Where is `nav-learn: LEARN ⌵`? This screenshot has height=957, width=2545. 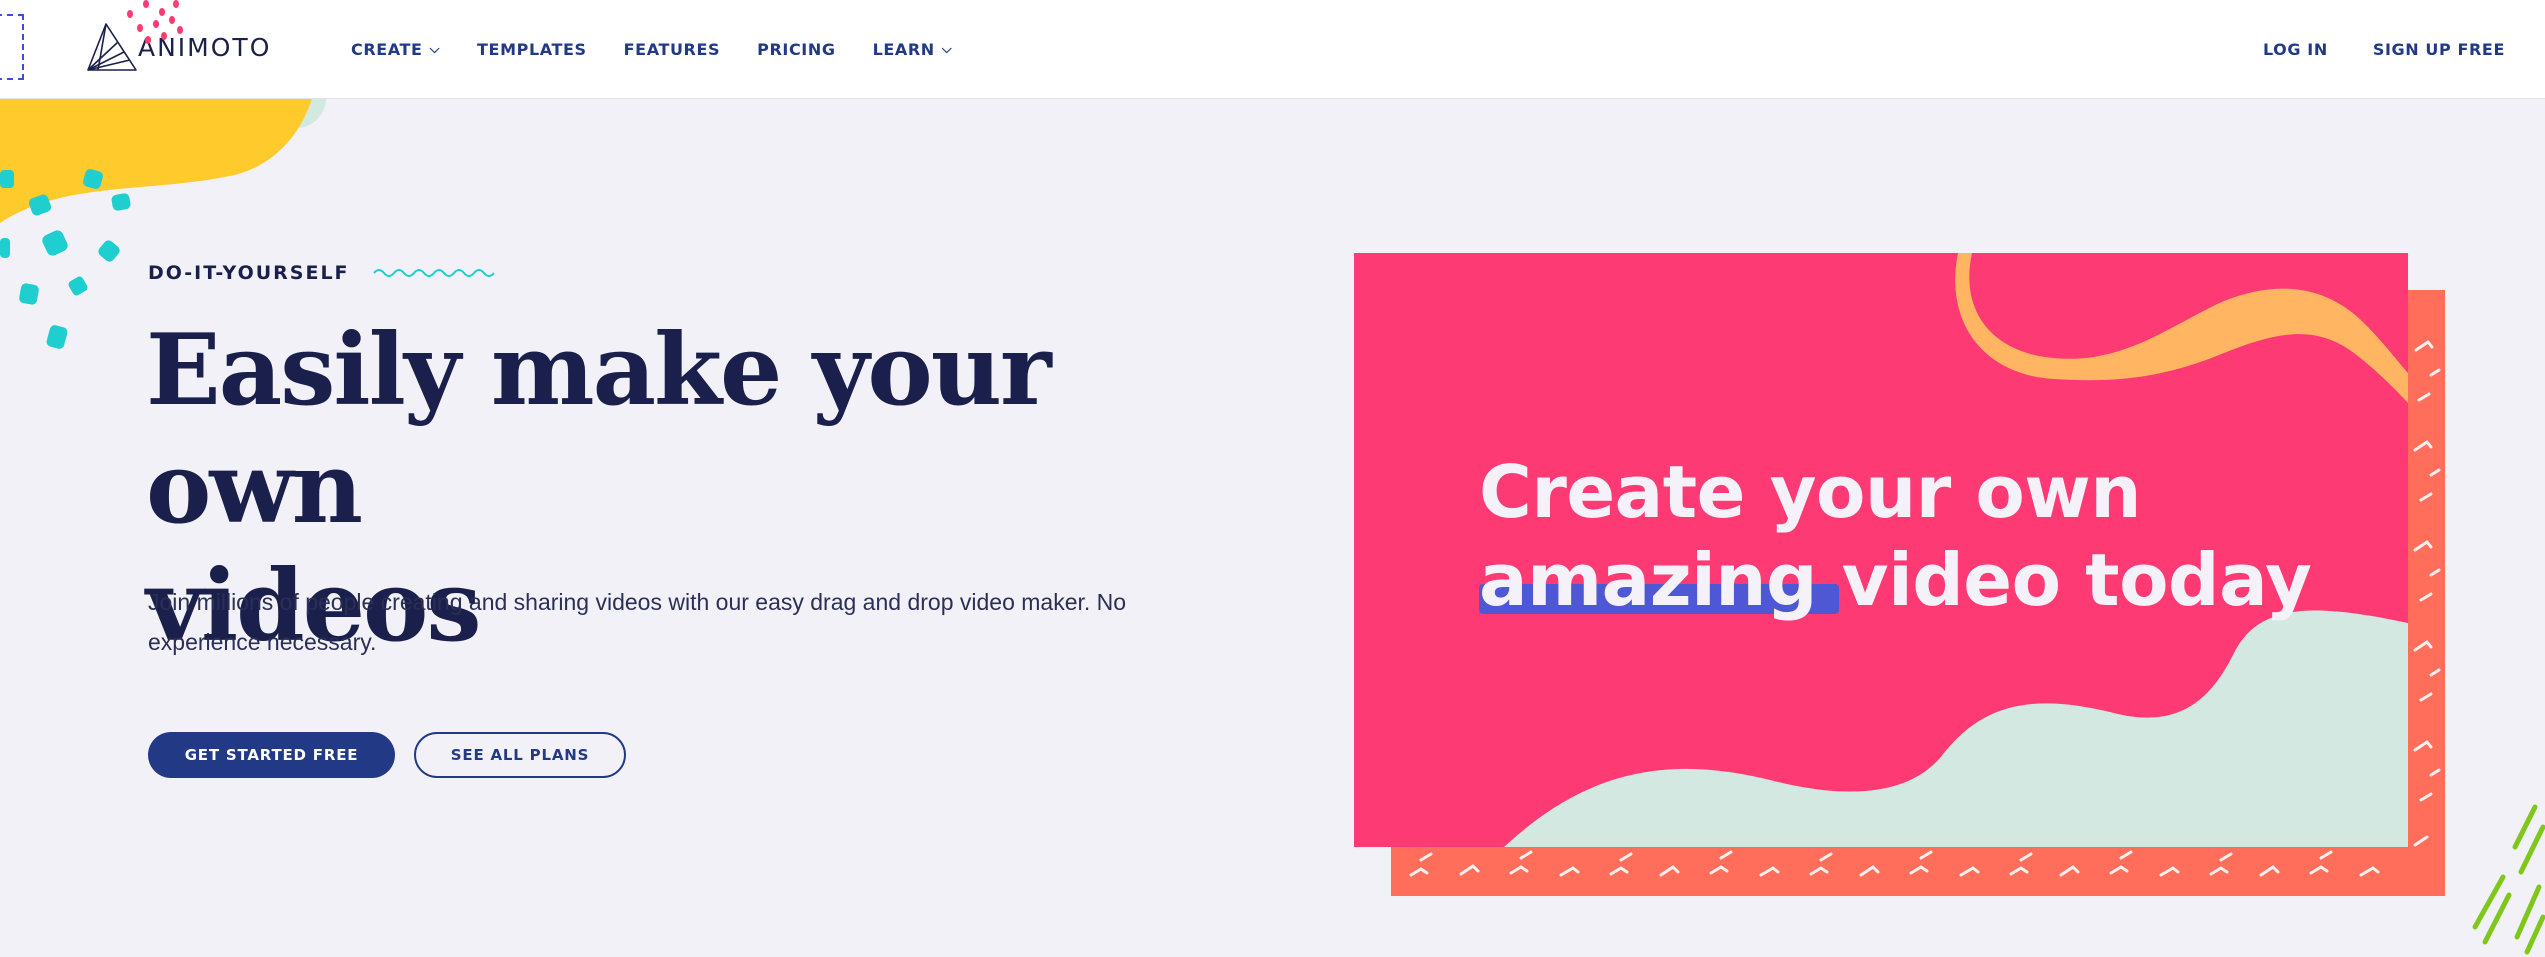 nav-learn: LEARN ⌵ is located at coordinates (913, 49).